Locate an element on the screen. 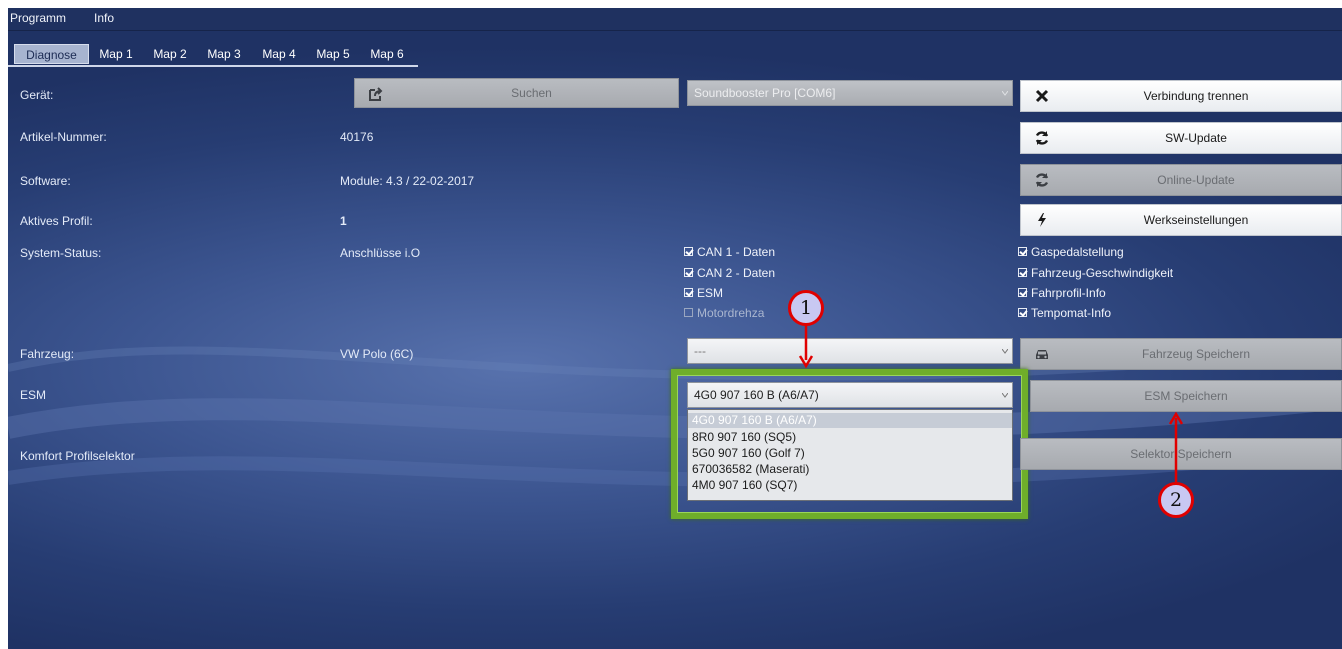  menu-info: Info is located at coordinates (104, 18).